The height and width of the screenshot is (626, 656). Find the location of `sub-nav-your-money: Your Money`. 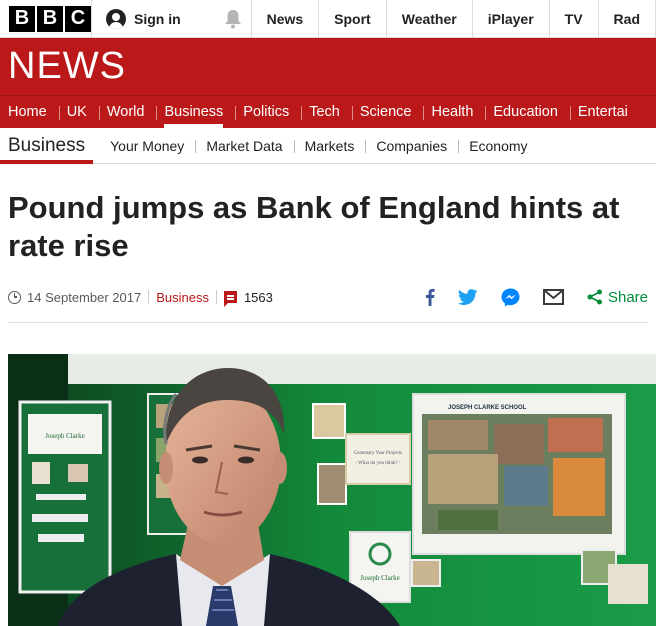

sub-nav-your-money: Your Money is located at coordinates (147, 146).